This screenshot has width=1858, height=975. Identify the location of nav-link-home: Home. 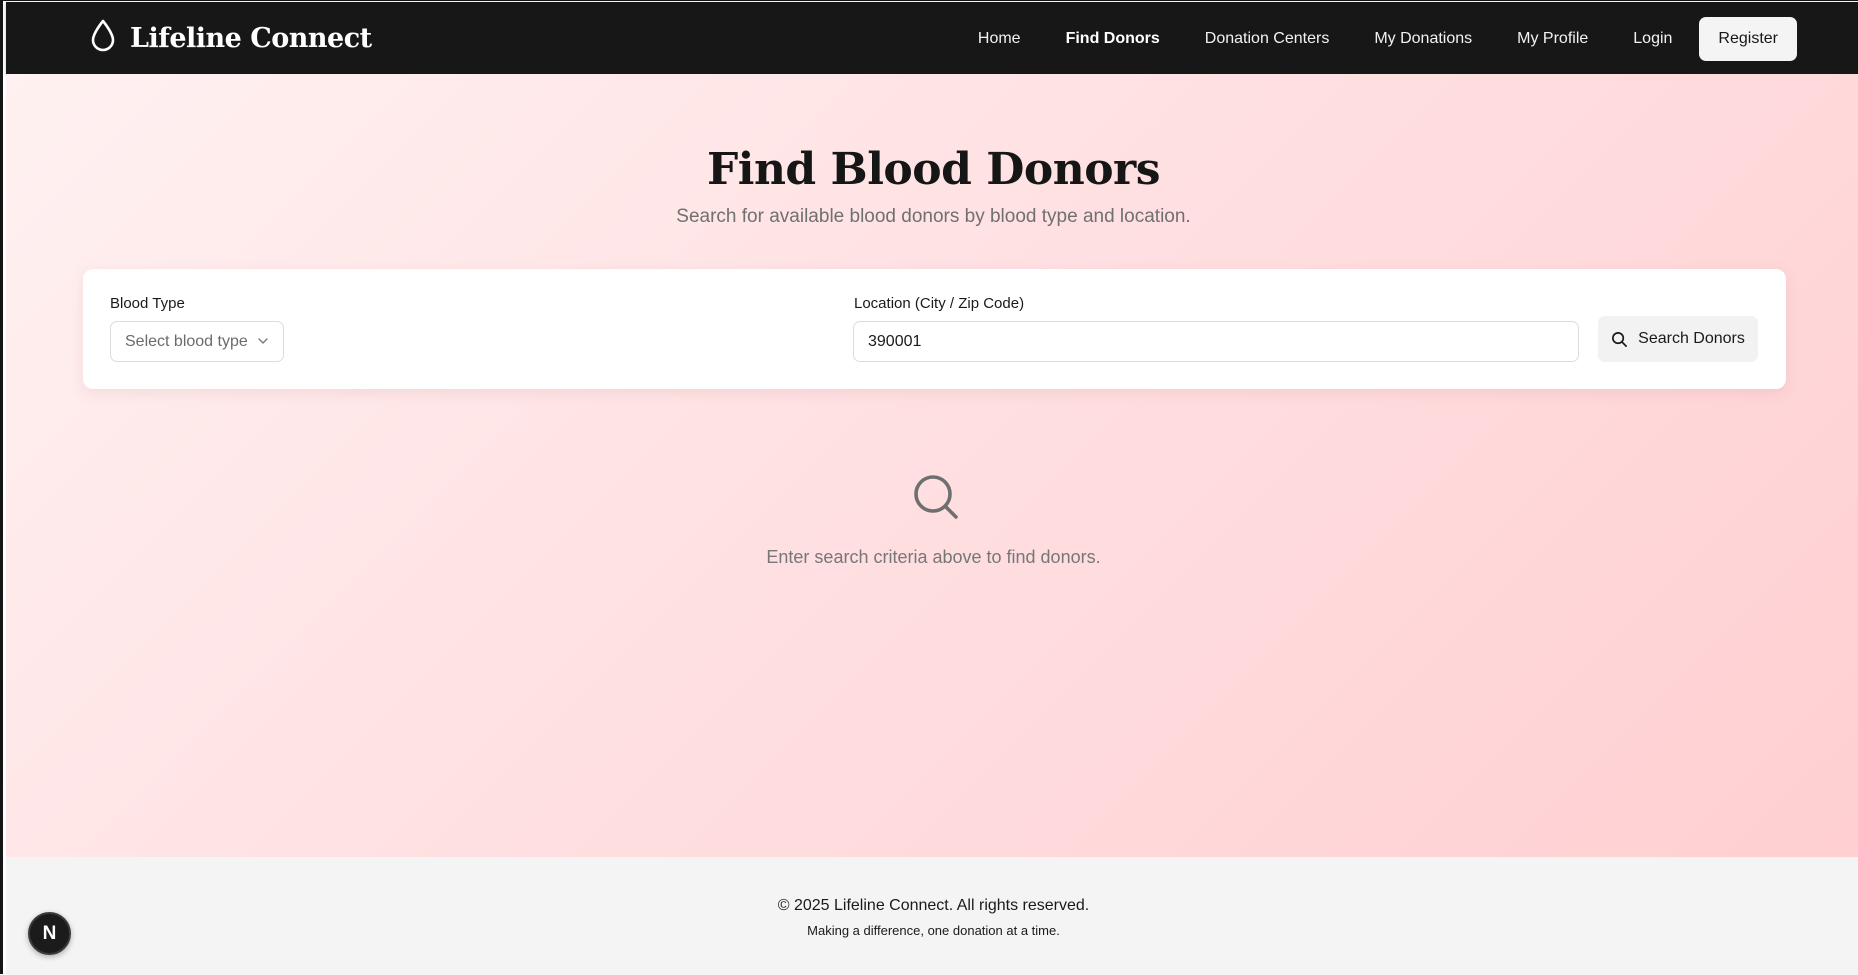
(999, 39).